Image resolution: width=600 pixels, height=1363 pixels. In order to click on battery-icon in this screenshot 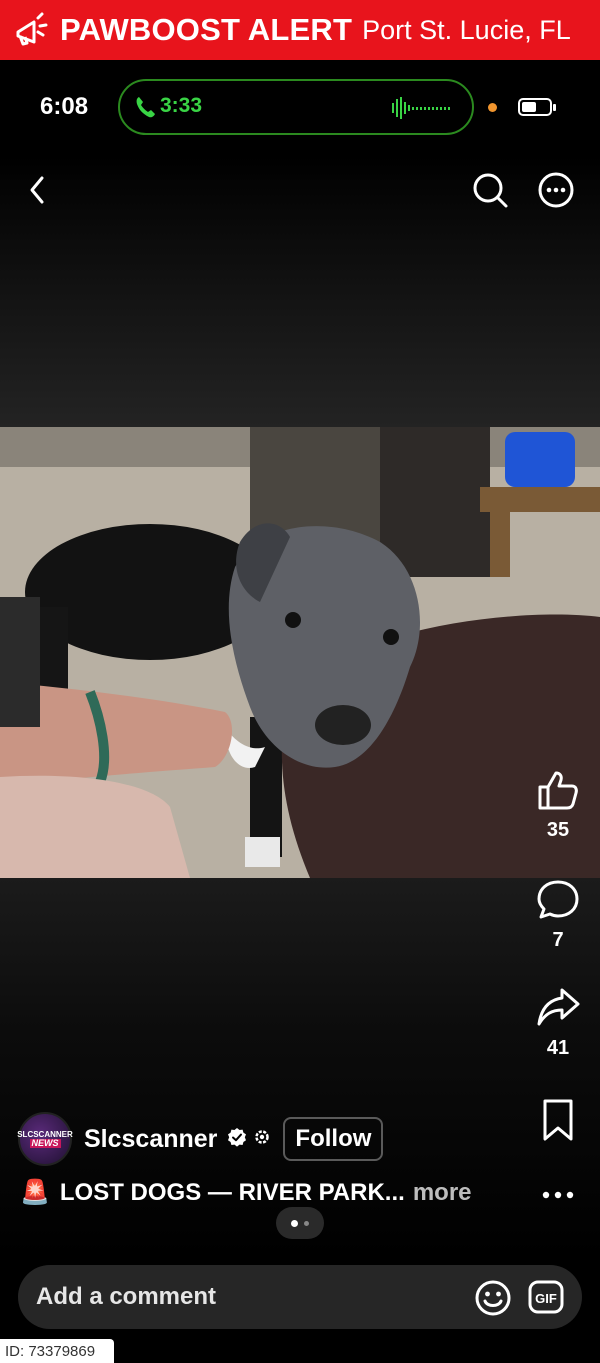, I will do `click(537, 107)`.